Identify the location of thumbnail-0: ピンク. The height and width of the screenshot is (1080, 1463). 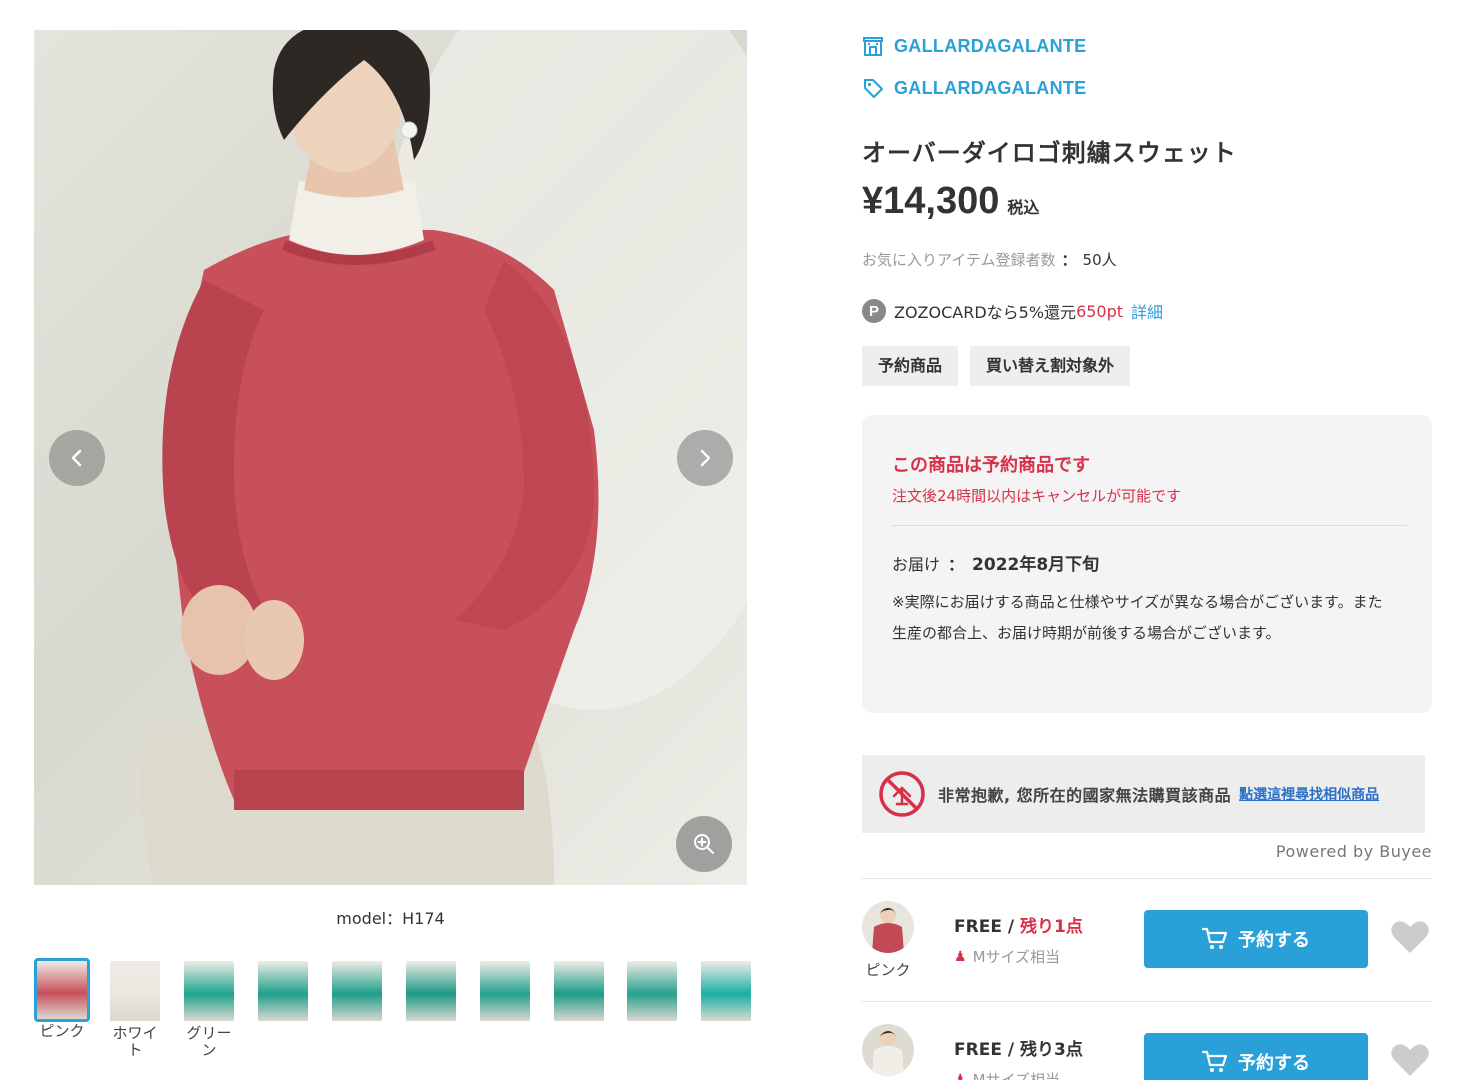
(62, 999).